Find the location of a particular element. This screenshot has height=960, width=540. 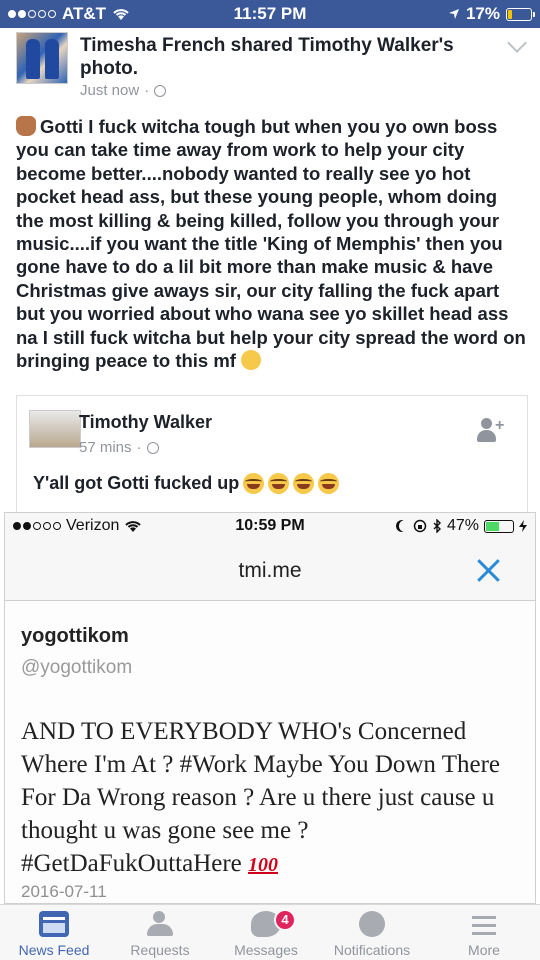

browser-title: tmi.me is located at coordinates (270, 570).